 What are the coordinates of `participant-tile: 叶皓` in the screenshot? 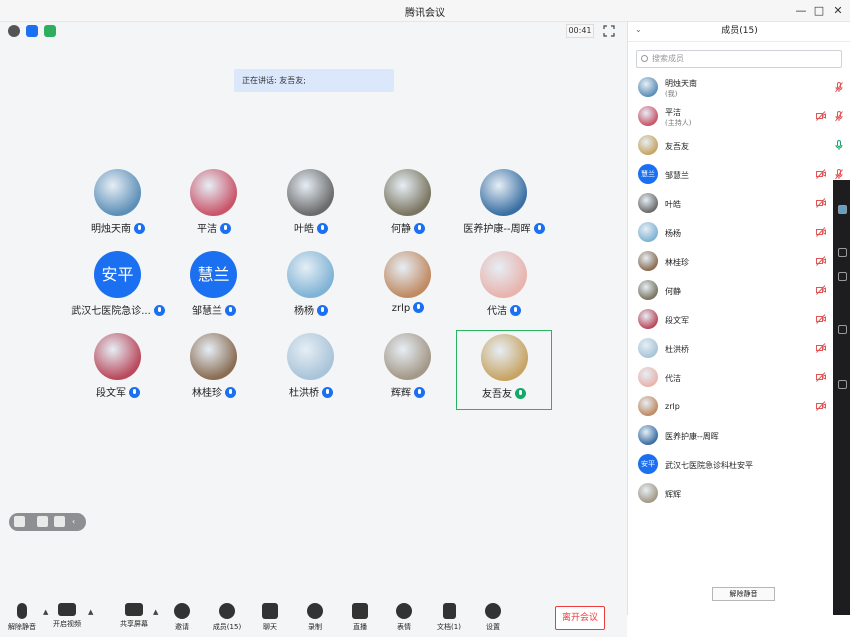 It's located at (311, 206).